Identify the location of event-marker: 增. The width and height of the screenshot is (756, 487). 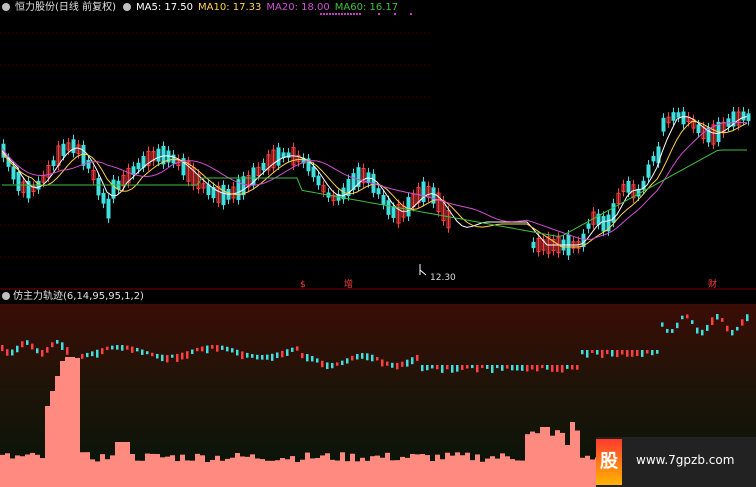
(348, 284).